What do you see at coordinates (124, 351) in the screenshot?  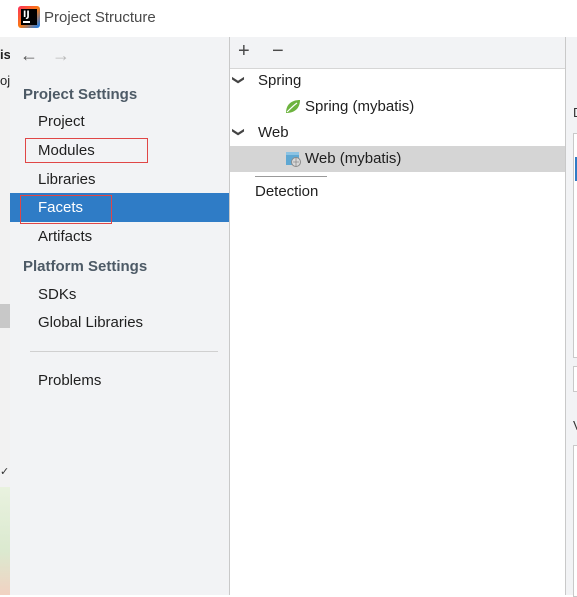 I see `sidebar-divider` at bounding box center [124, 351].